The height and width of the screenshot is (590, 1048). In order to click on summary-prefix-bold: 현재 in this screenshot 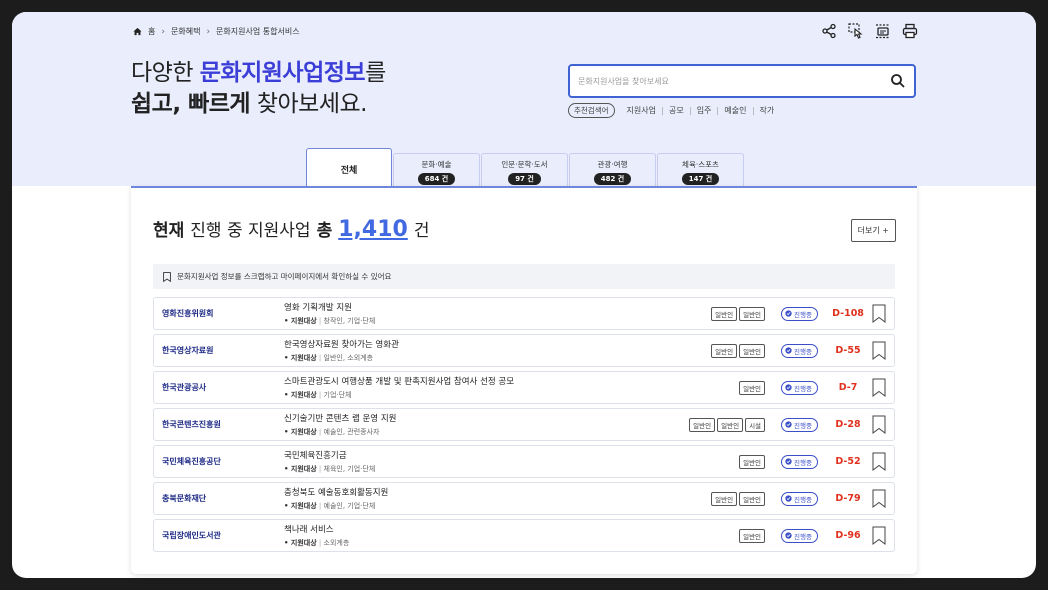, I will do `click(169, 231)`.